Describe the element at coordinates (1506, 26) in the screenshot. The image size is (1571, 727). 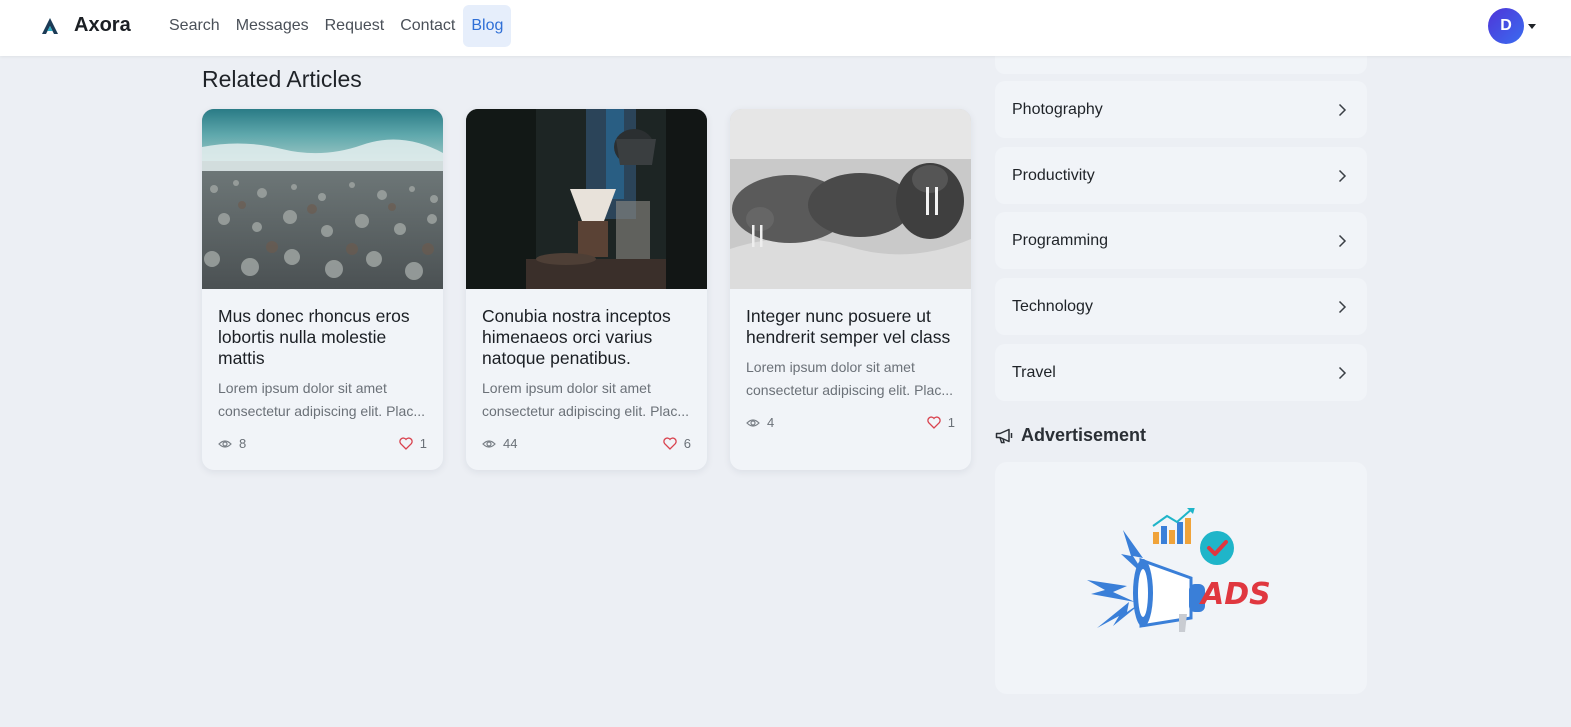
I see `avatar: D` at that location.